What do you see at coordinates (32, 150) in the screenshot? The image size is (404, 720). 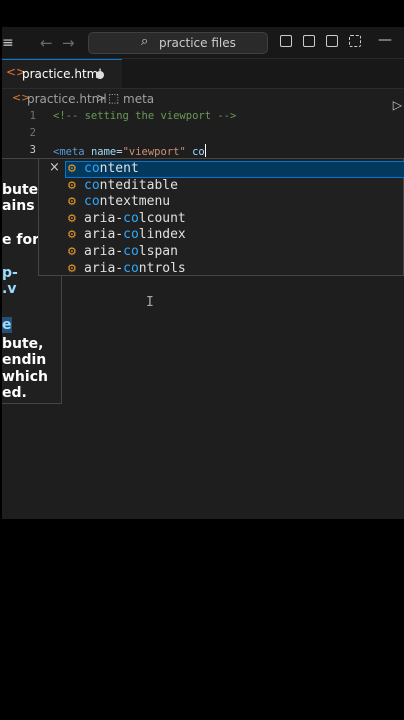 I see `line-number: 3` at bounding box center [32, 150].